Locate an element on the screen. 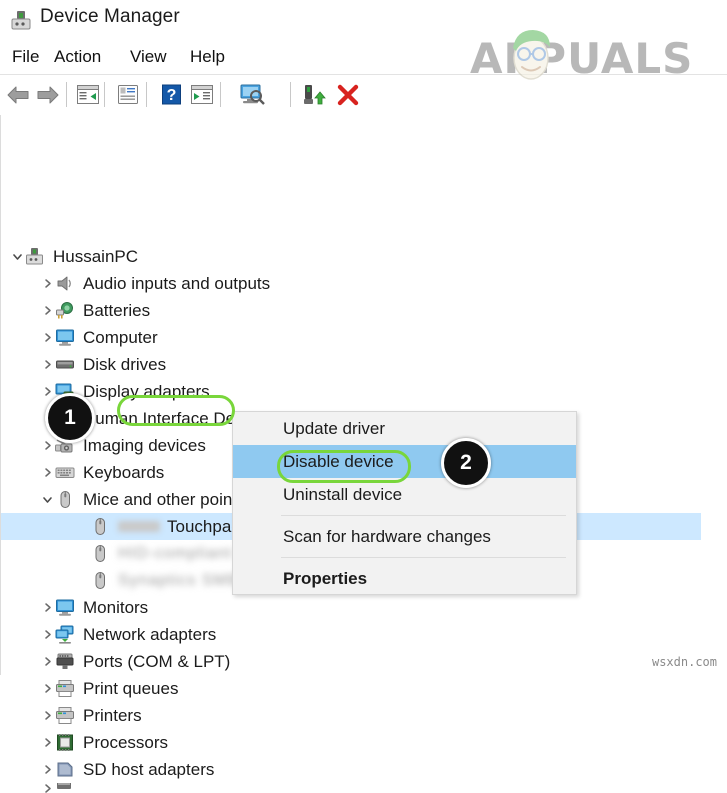 The width and height of the screenshot is (727, 793). keyboard-icon is located at coordinates (65, 473).